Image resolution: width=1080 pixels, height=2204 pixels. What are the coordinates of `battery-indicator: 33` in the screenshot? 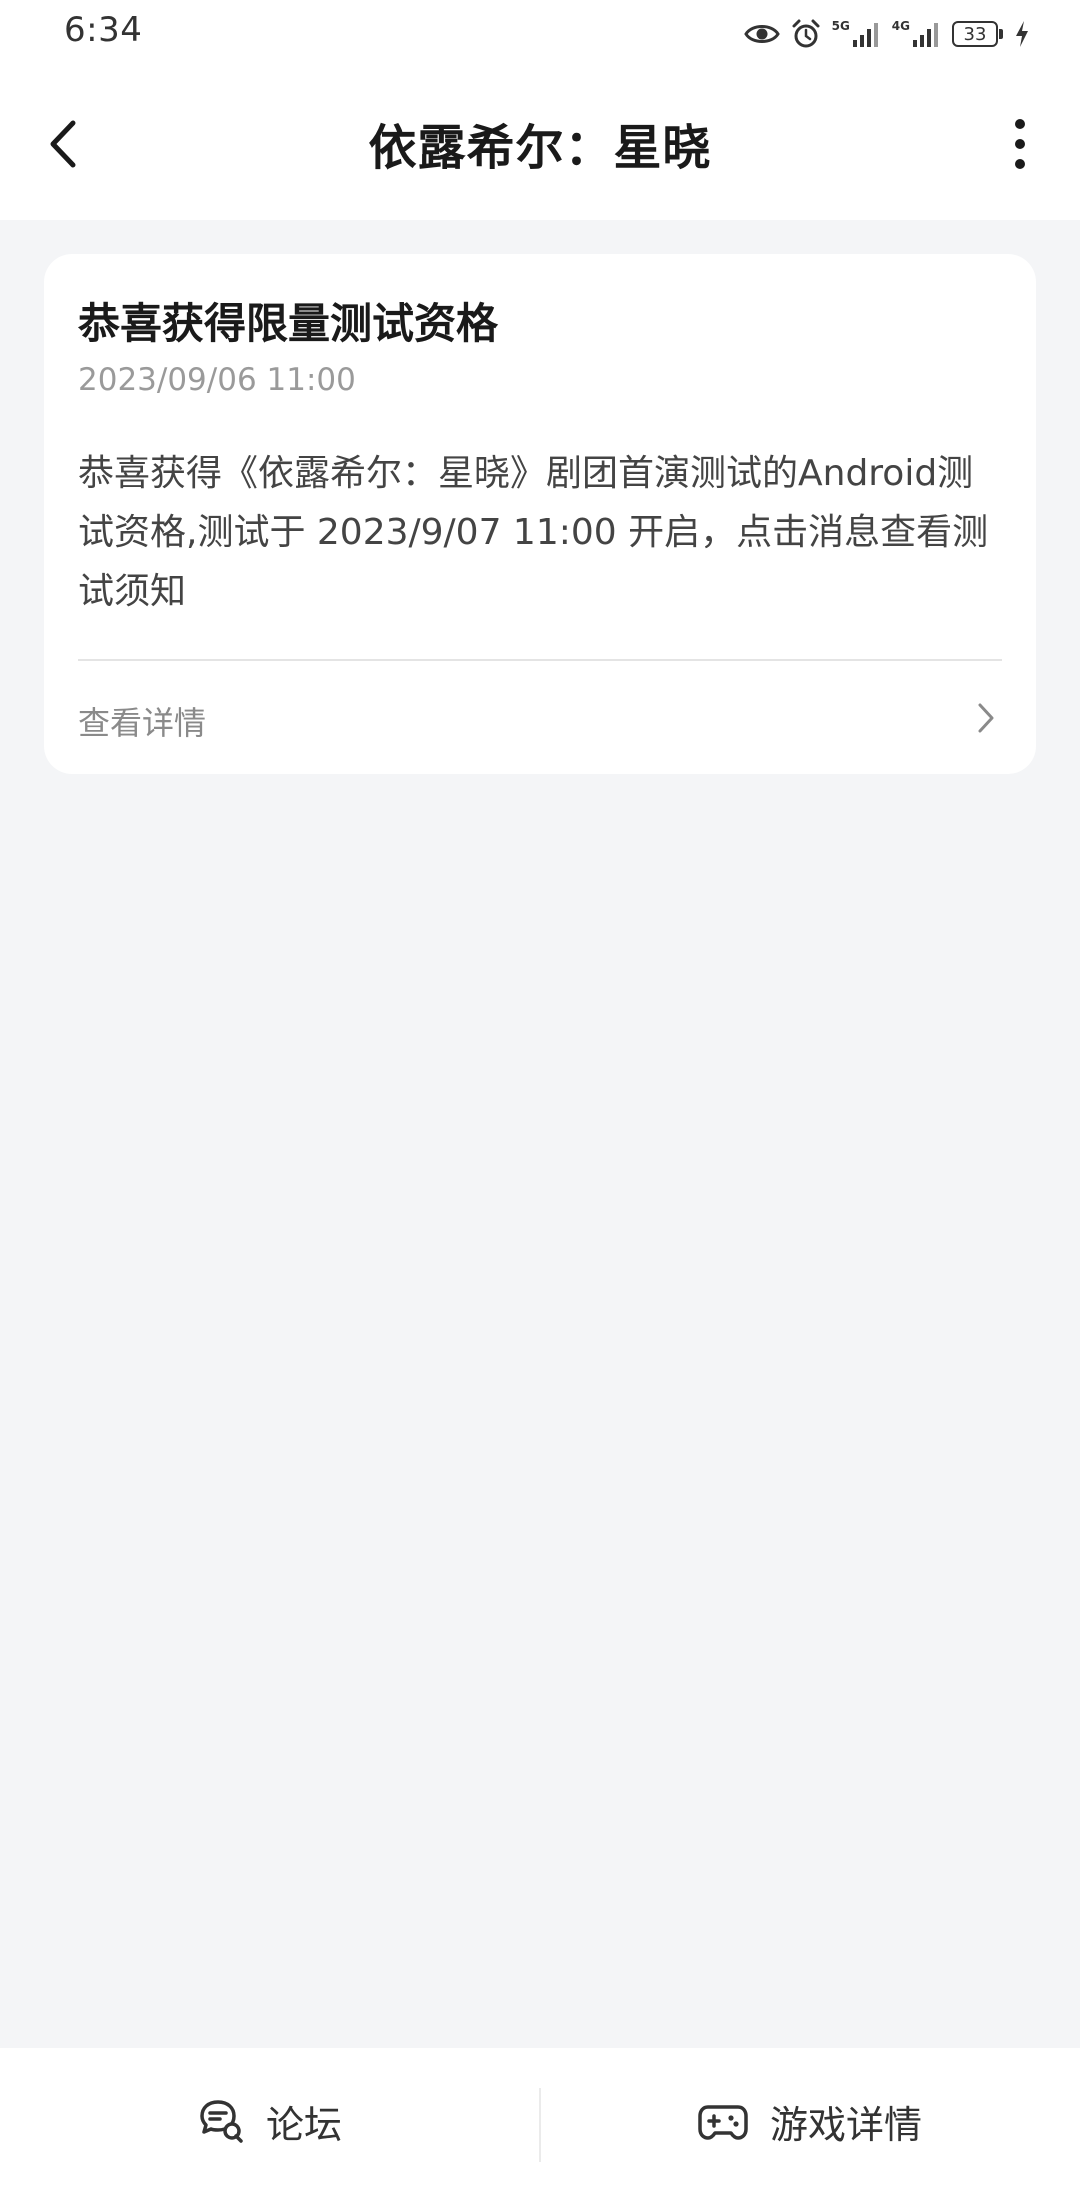 It's located at (977, 34).